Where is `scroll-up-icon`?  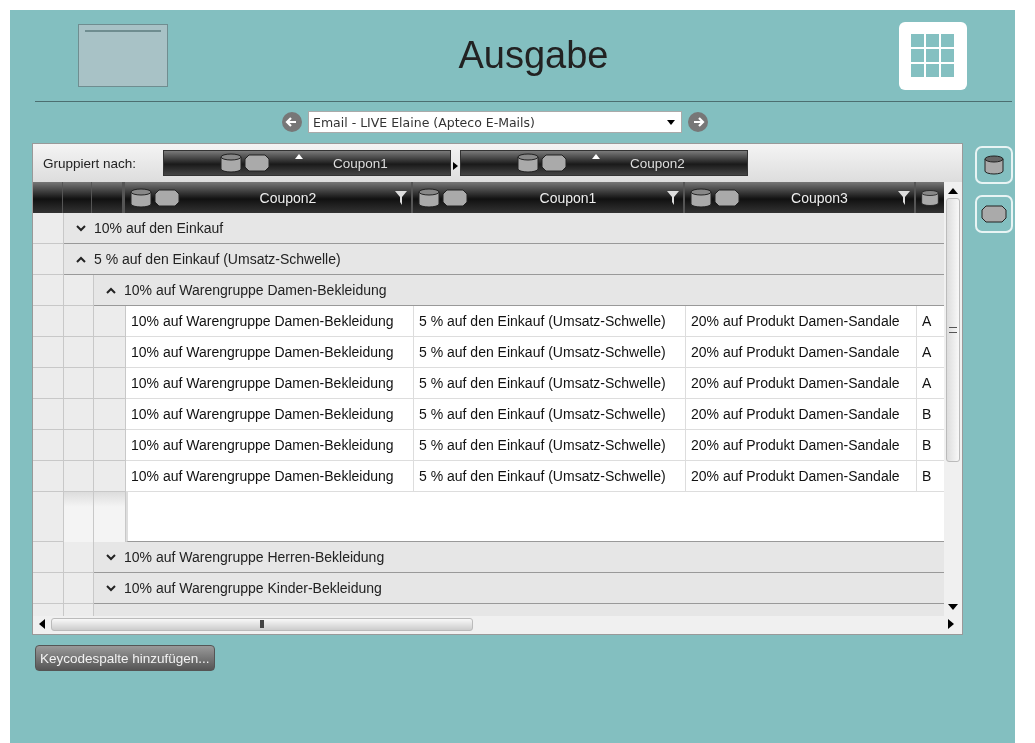
scroll-up-icon is located at coordinates (953, 191).